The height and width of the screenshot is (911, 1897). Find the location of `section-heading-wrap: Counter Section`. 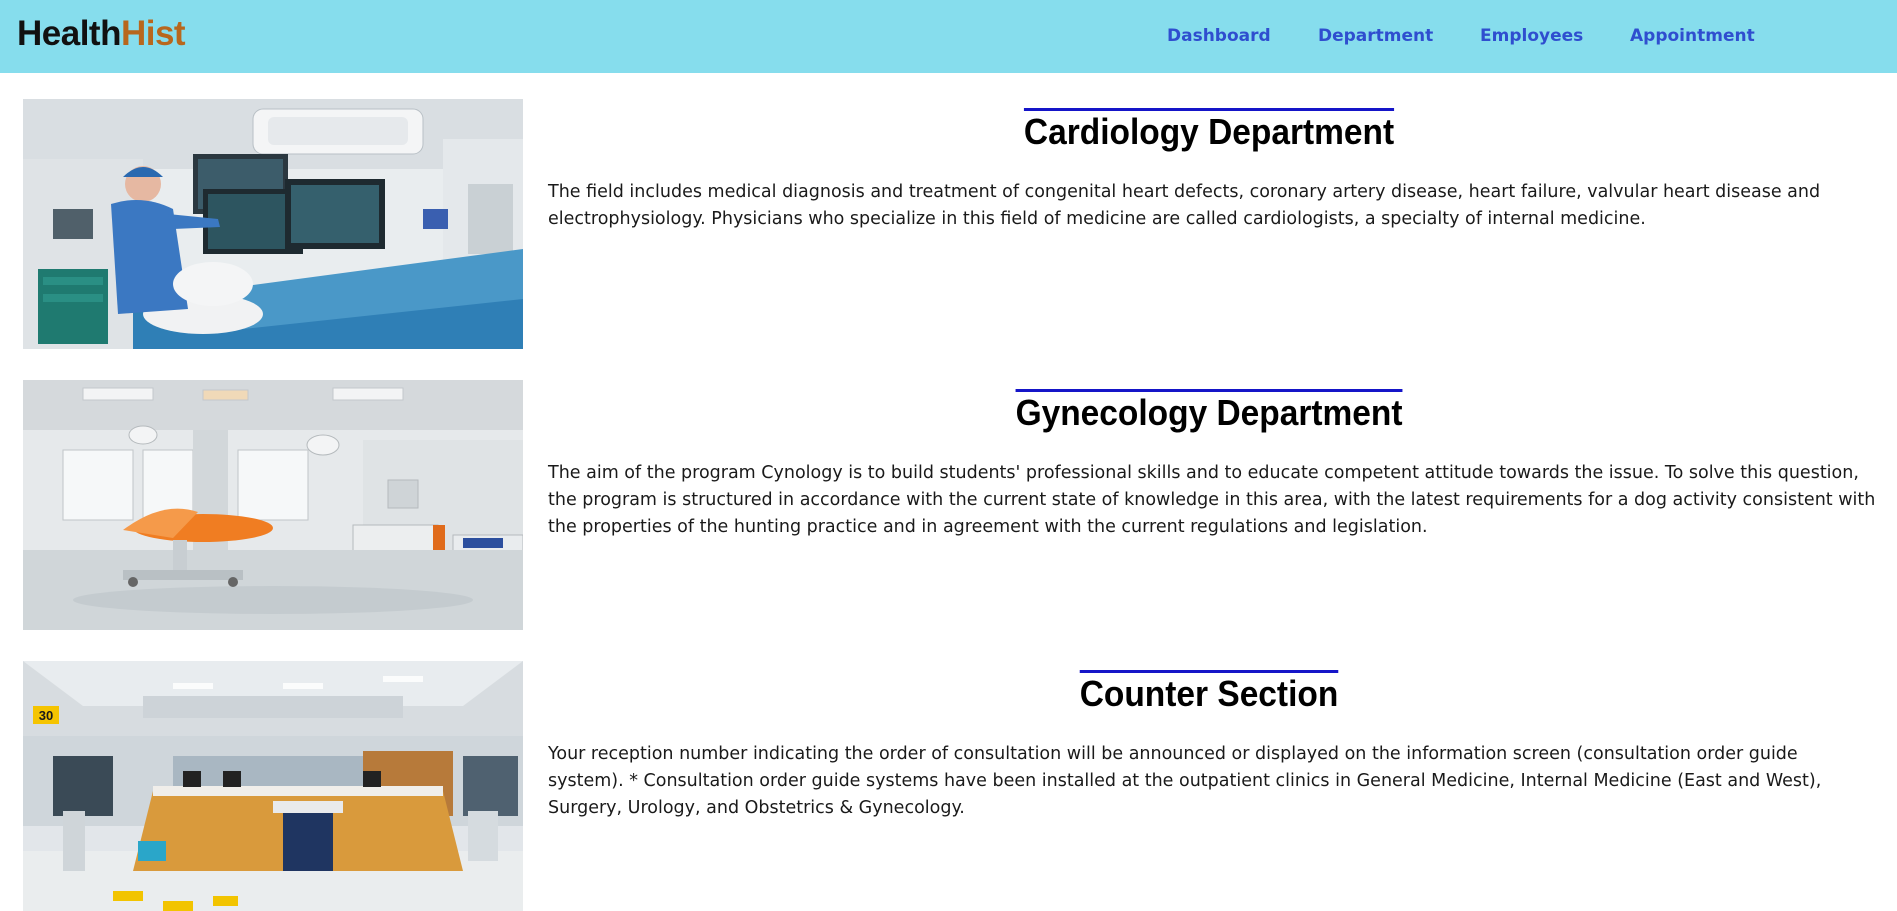

section-heading-wrap: Counter Section is located at coordinates (1209, 692).